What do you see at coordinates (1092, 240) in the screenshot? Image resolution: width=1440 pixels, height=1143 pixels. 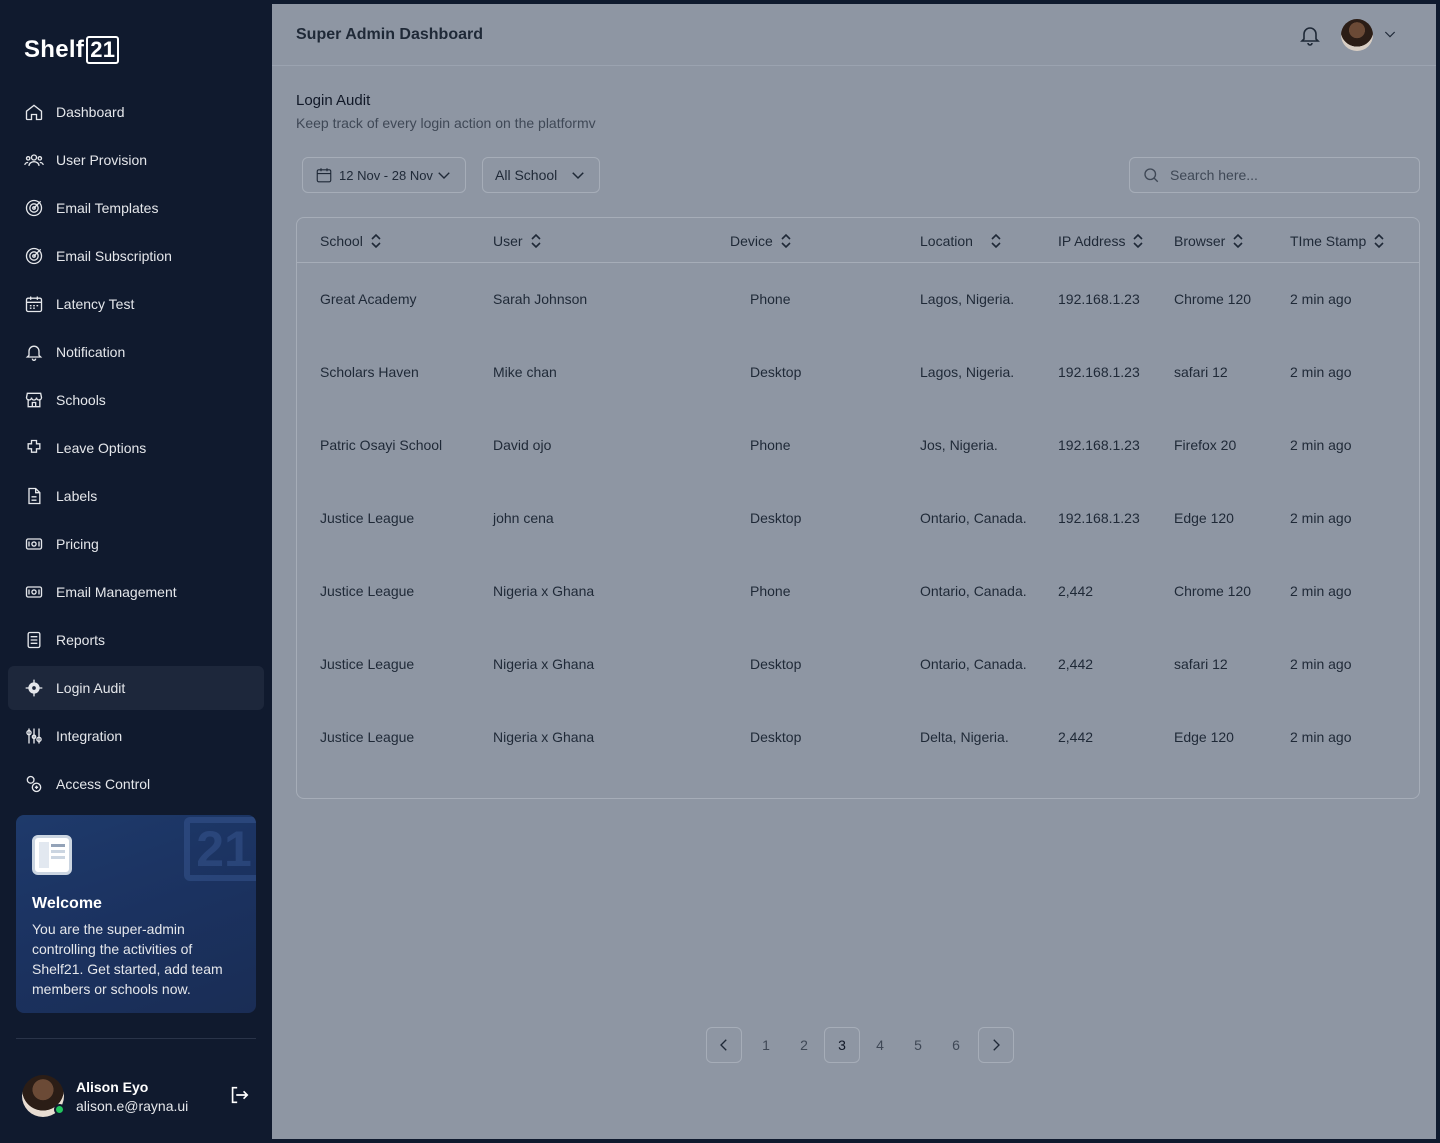 I see `column-label: IP Address` at bounding box center [1092, 240].